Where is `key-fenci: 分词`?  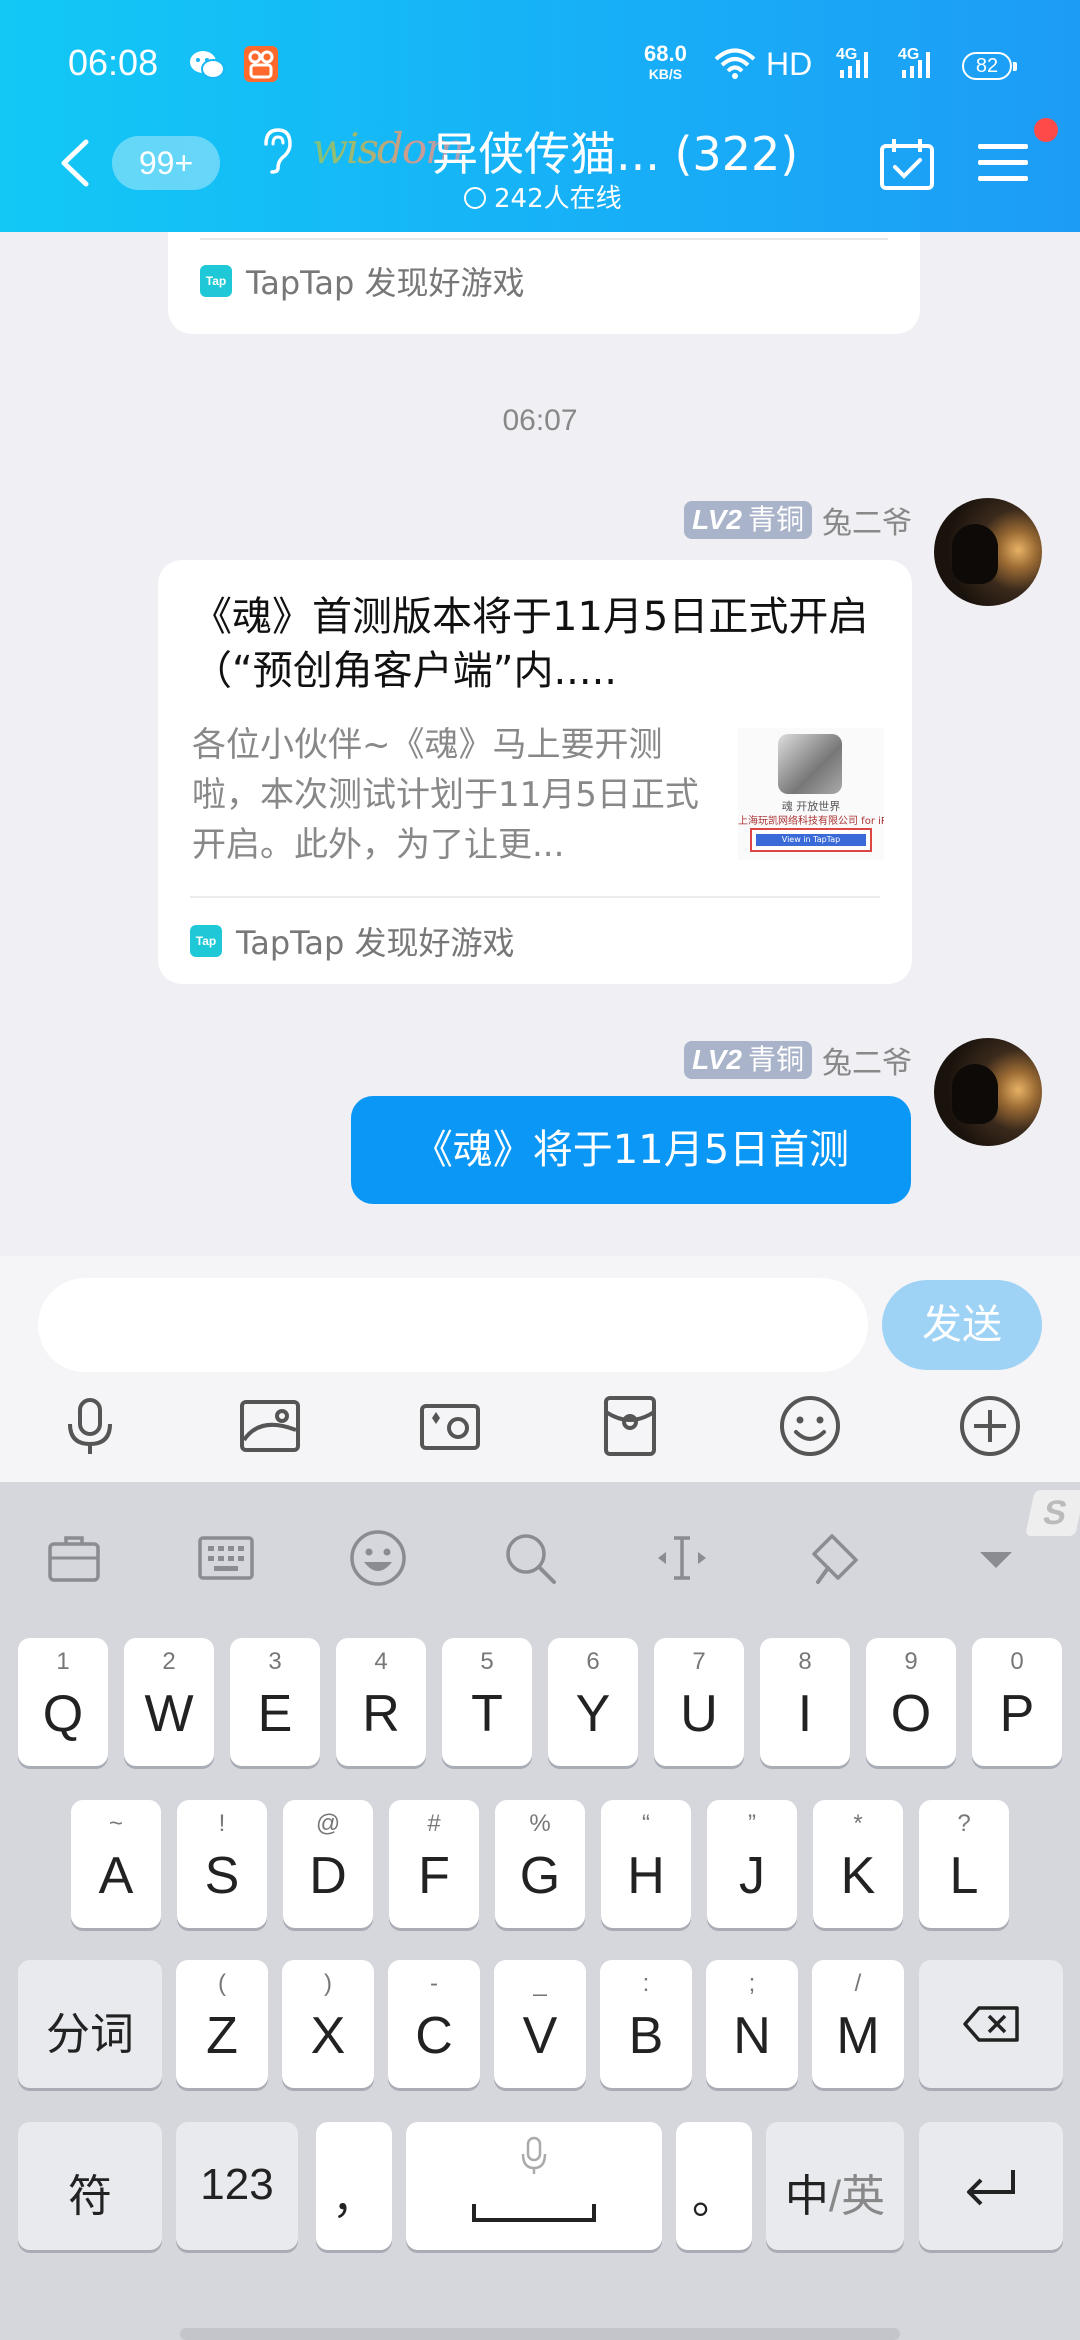
key-fenci: 分词 is located at coordinates (90, 2024).